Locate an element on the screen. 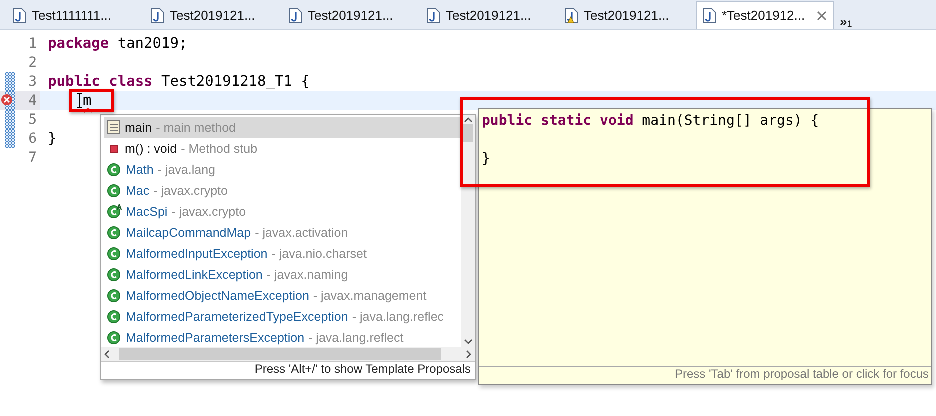 This screenshot has width=936, height=416. code-line: package tan2019; is located at coordinates (118, 43).